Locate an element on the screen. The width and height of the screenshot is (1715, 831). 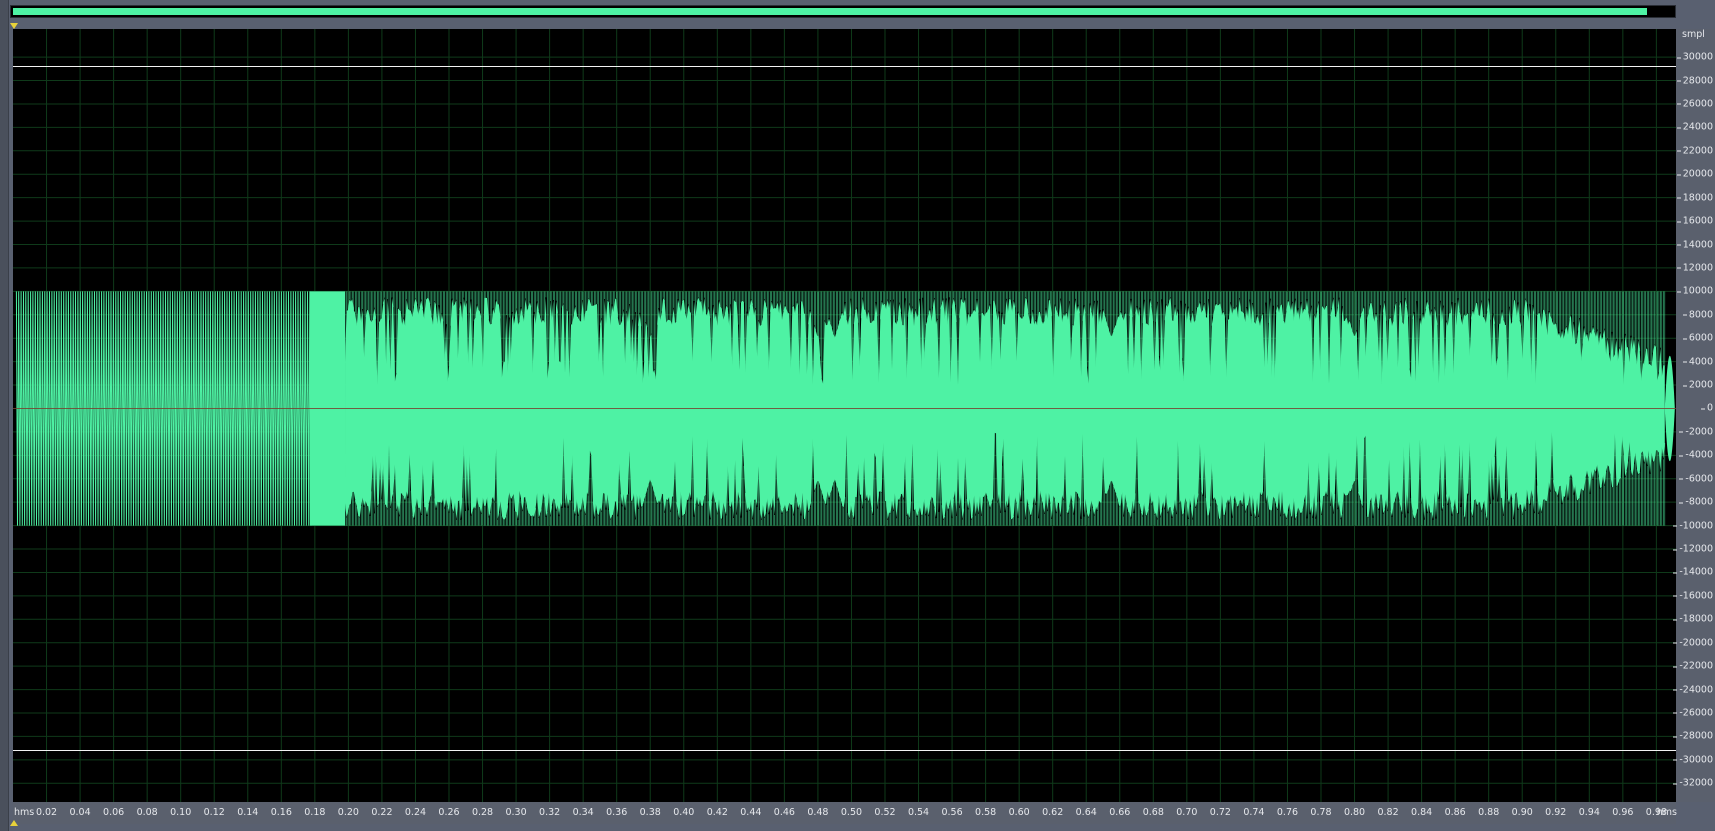
x-tick-label: 0.84 is located at coordinates (1422, 812).